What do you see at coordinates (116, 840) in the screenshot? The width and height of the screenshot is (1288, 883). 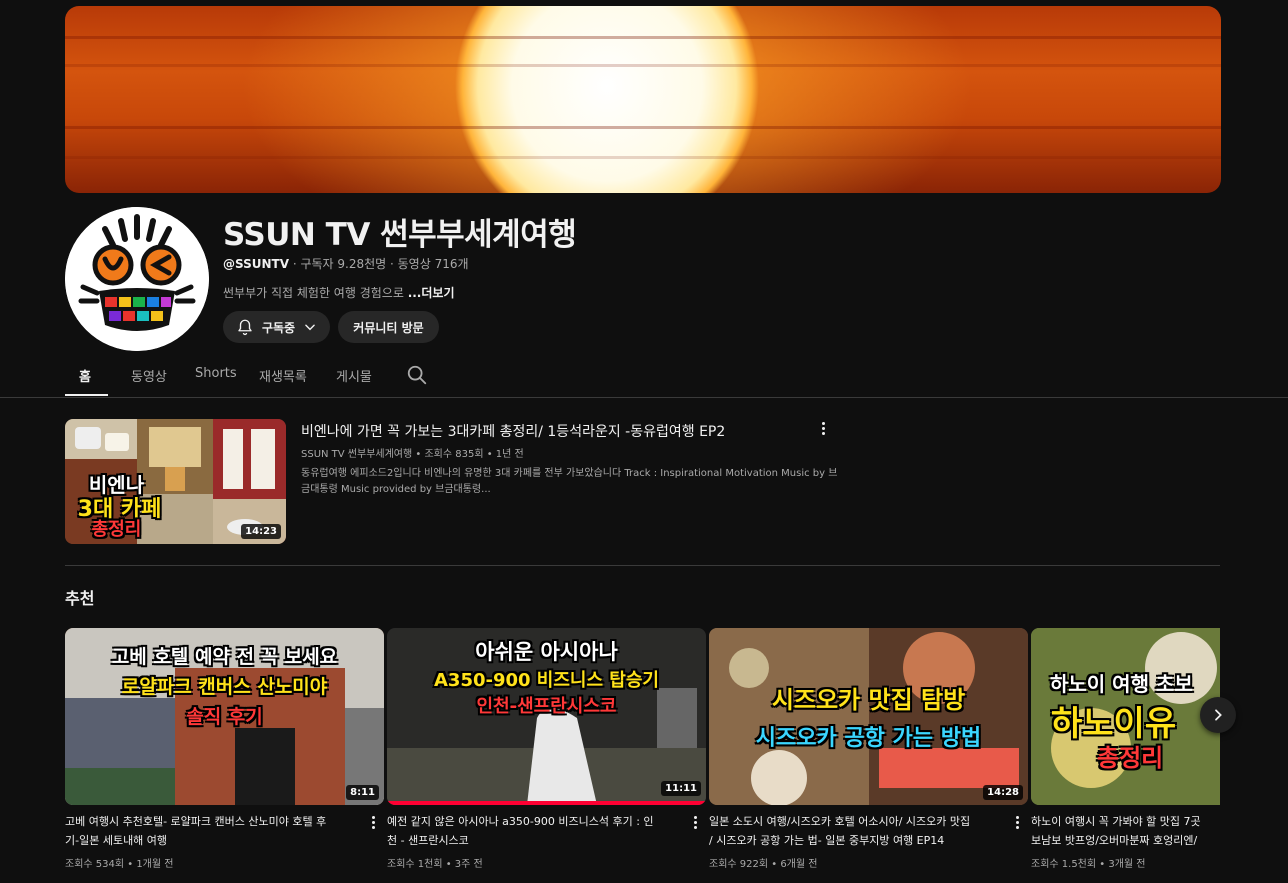 I see `card-title-line-2: 기-일본 세토내해 여행` at bounding box center [116, 840].